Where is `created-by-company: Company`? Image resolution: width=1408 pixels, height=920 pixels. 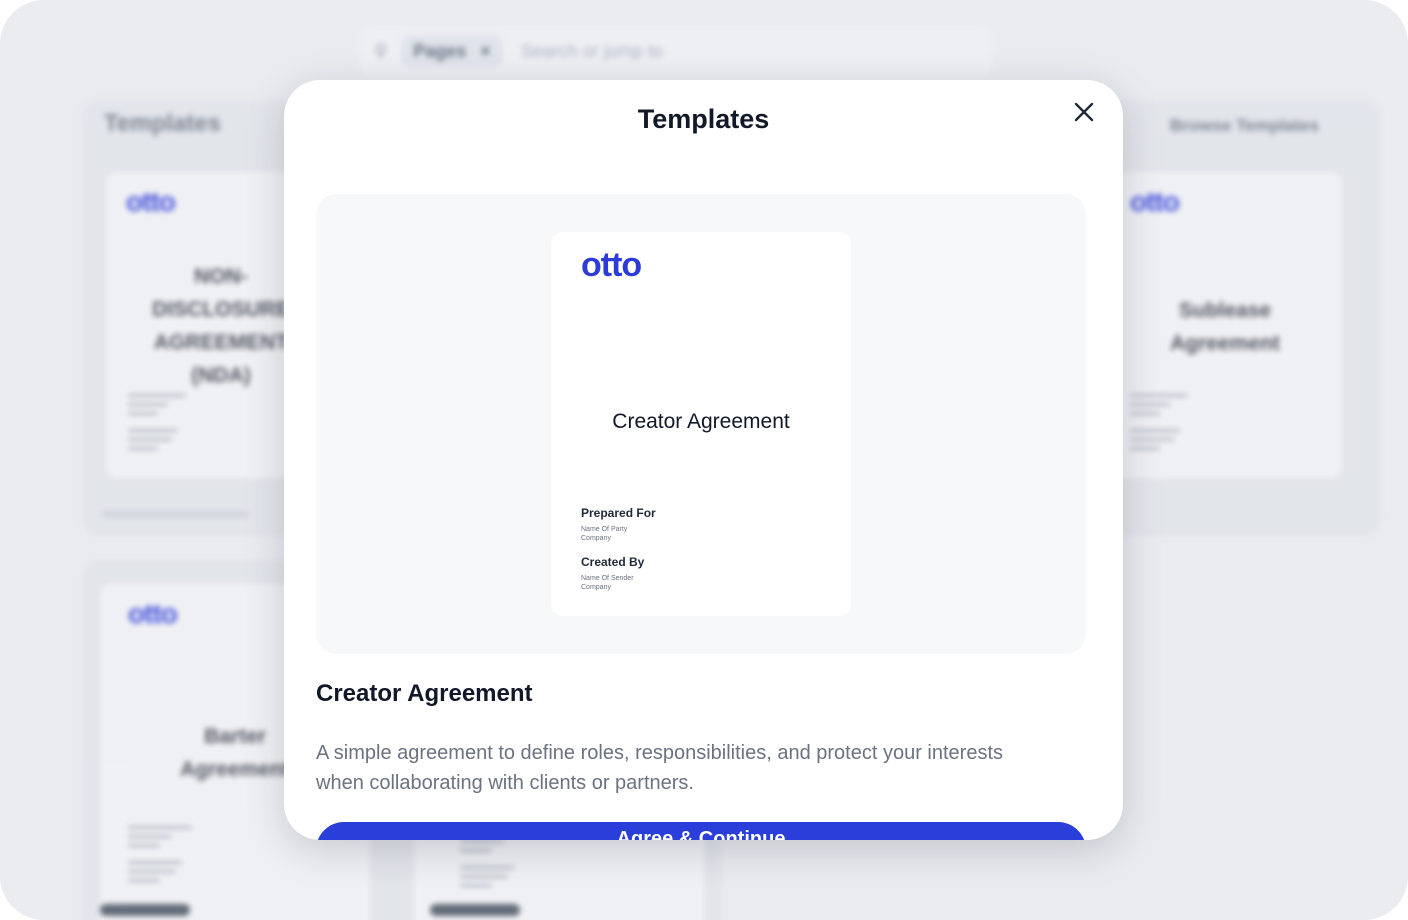
created-by-company: Company is located at coordinates (596, 587).